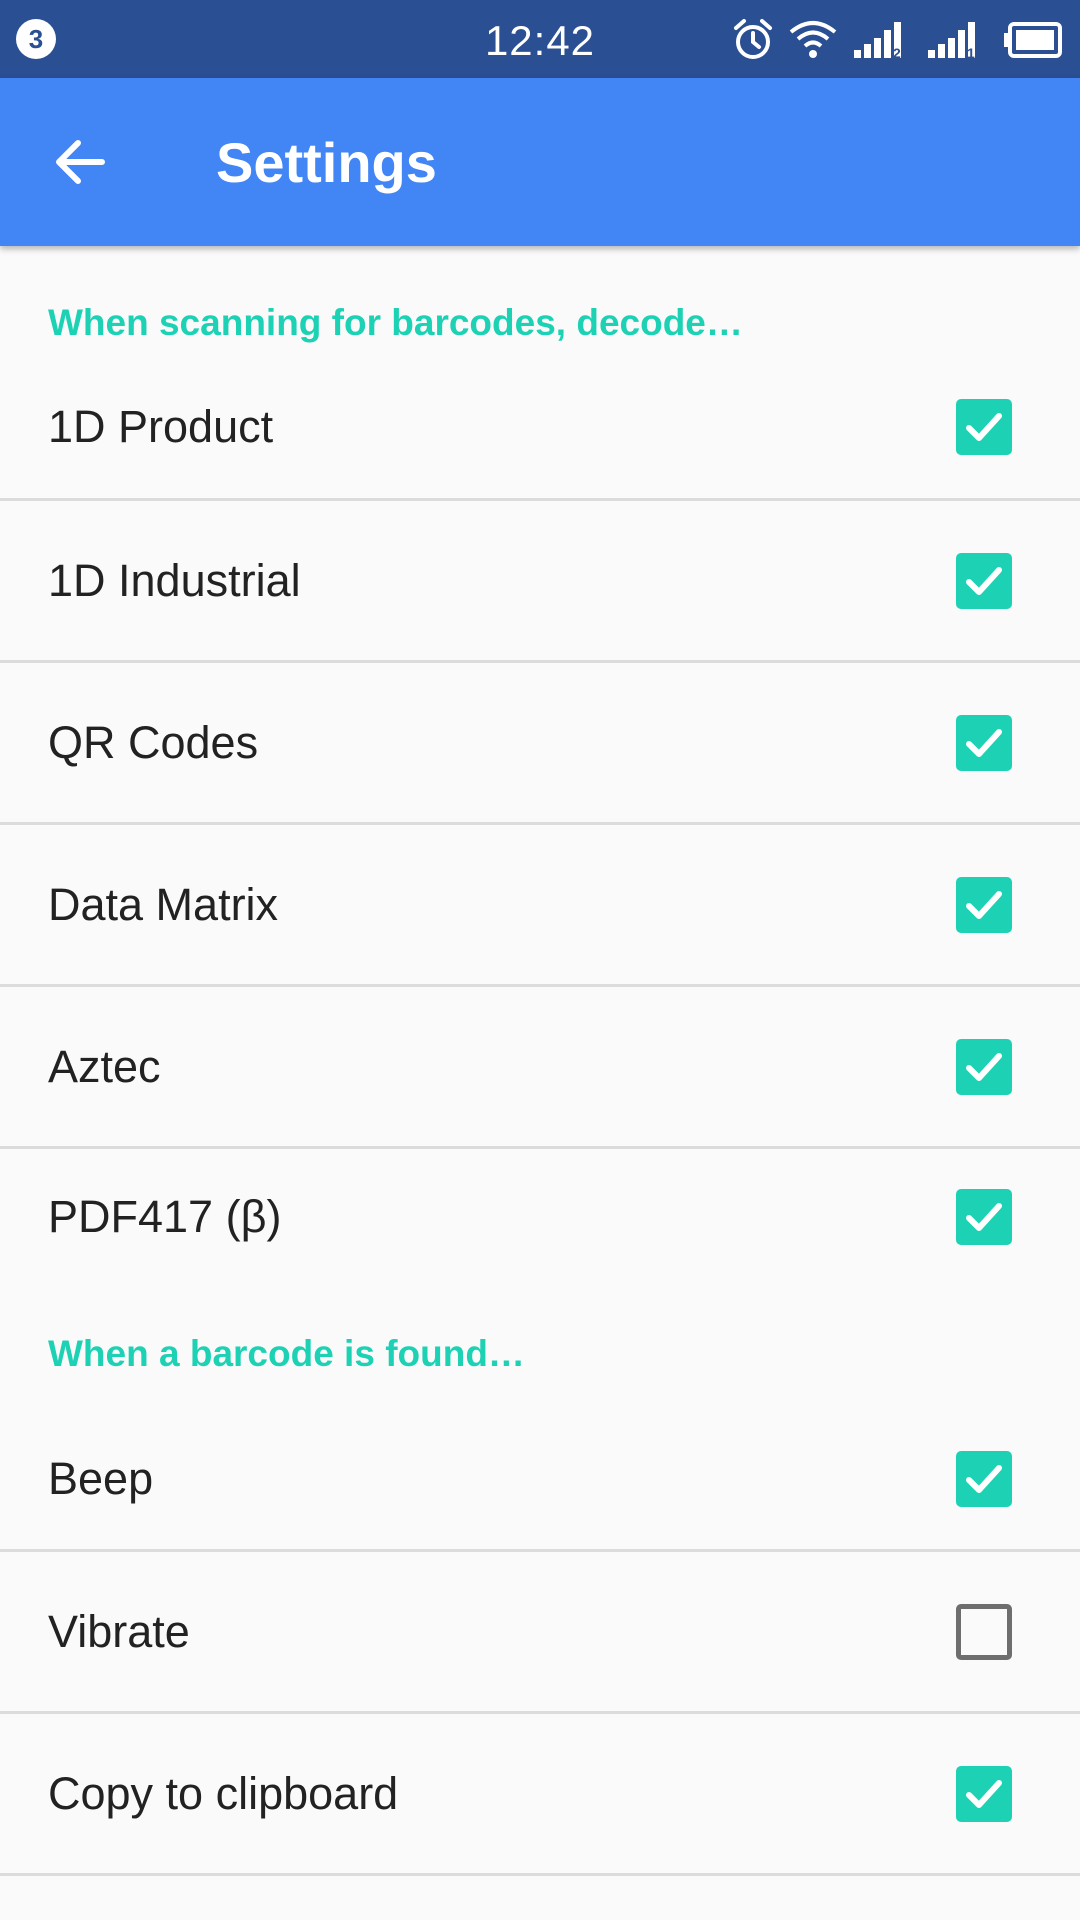 The width and height of the screenshot is (1080, 1920). Describe the element at coordinates (104, 1066) in the screenshot. I see `setting-label: Aztec` at that location.